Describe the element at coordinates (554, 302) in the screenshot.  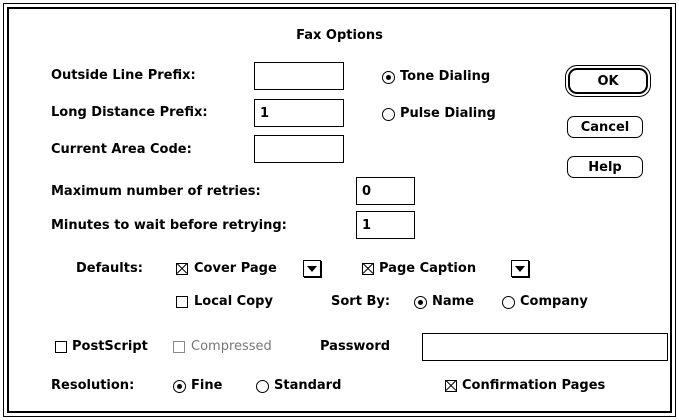
I see `sort-by-company-label: Company` at that location.